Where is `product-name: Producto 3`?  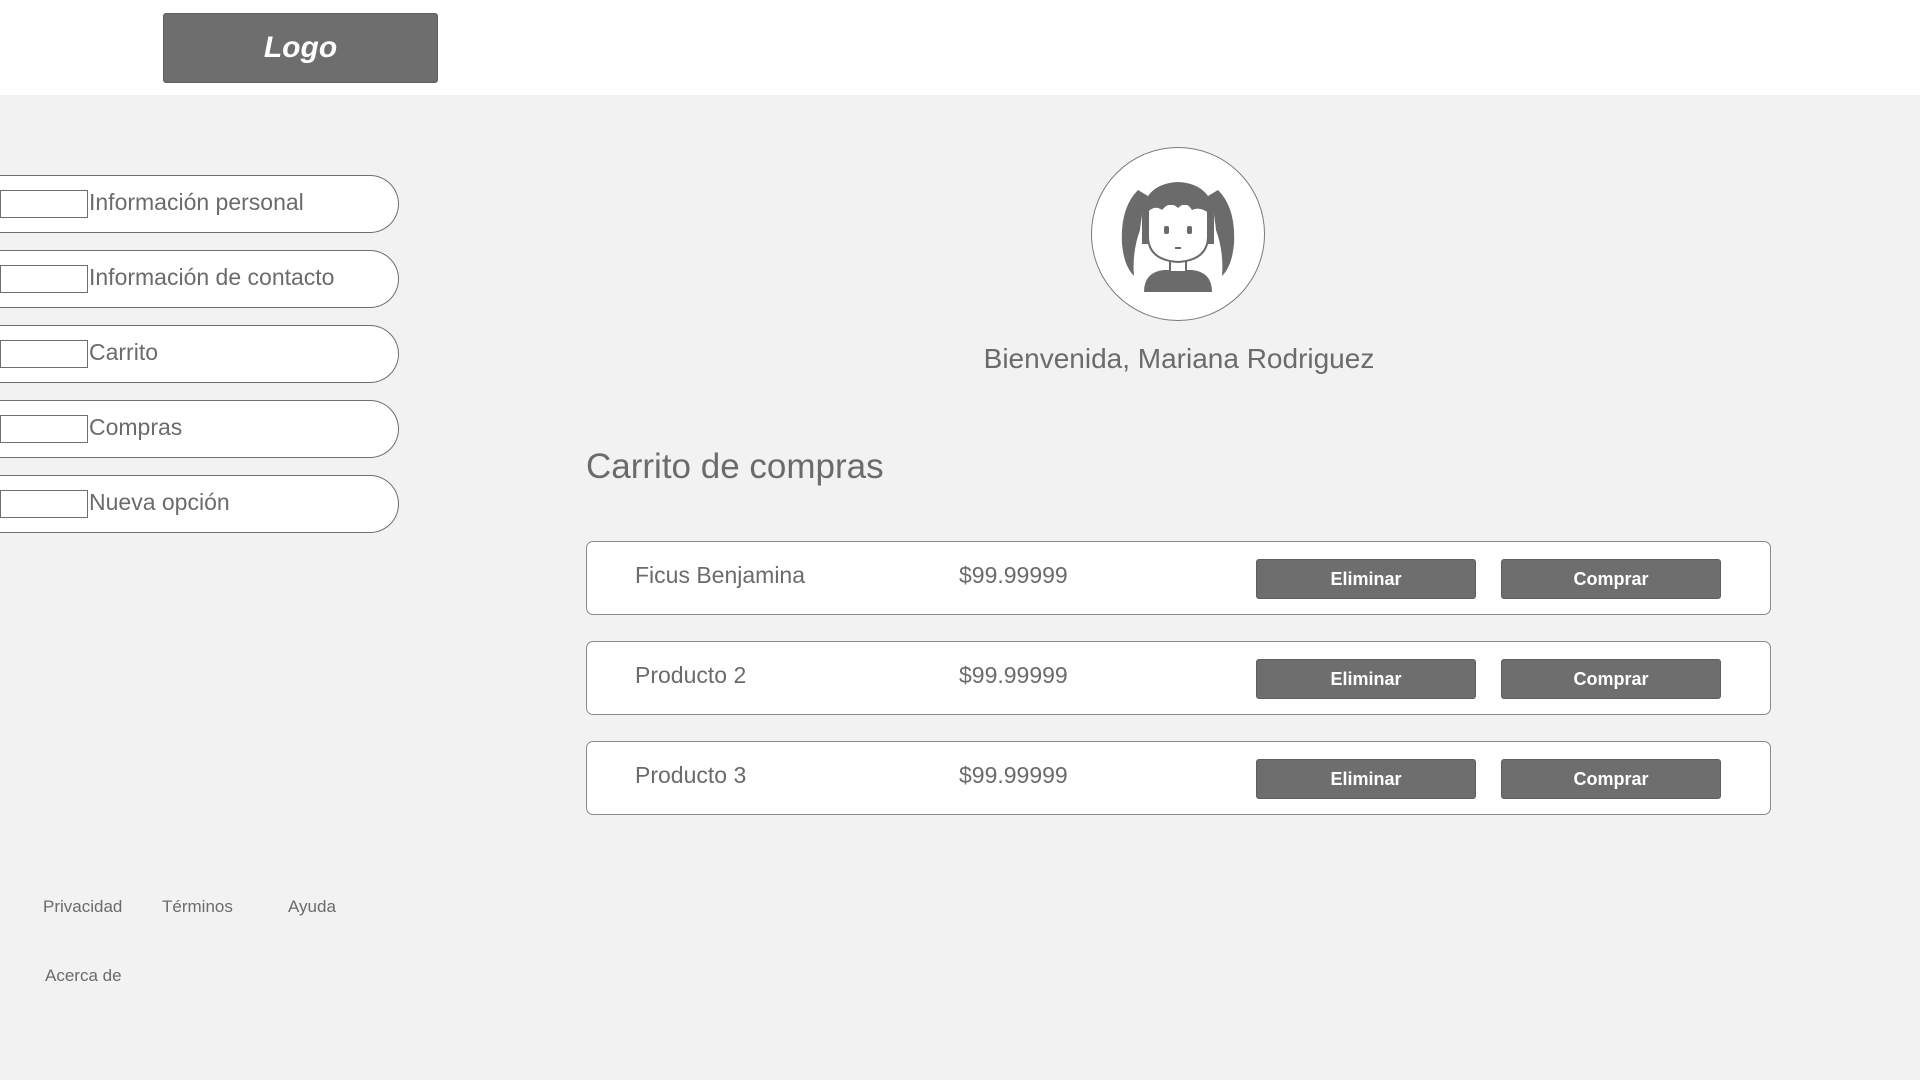
product-name: Producto 3 is located at coordinates (691, 775).